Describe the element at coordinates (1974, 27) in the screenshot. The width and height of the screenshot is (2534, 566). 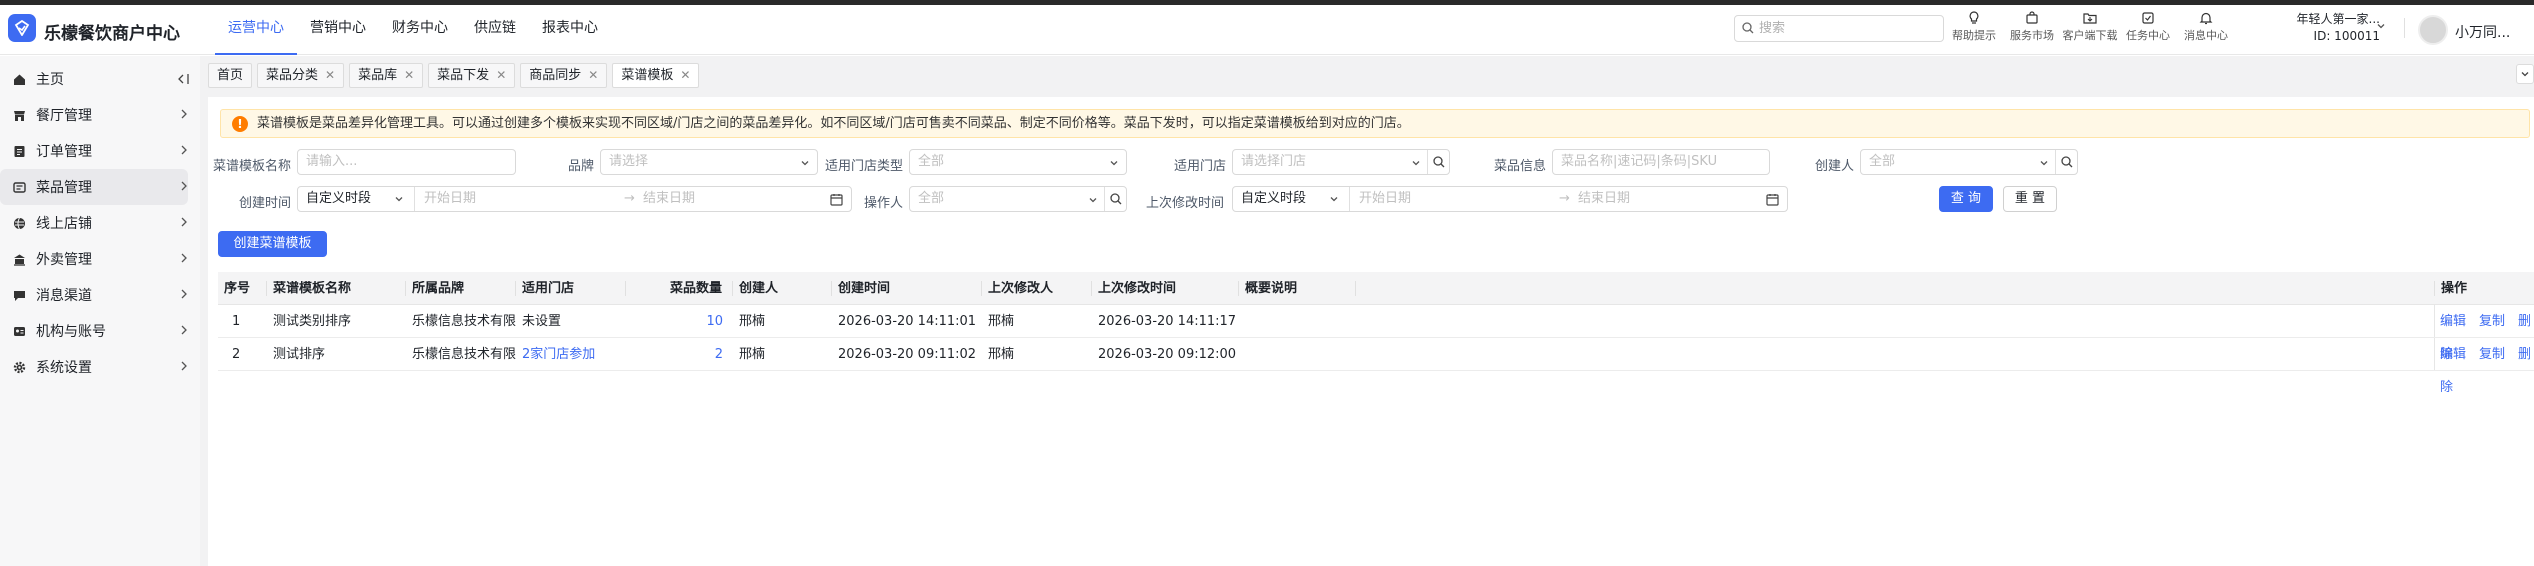
I see `help-tip-button: 帮助提示` at that location.